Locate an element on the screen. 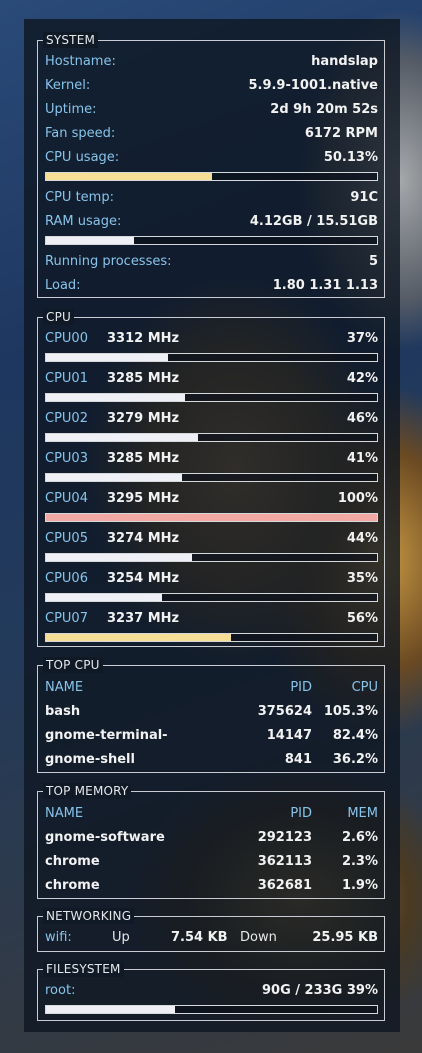 The width and height of the screenshot is (422, 1053). top-memory-pid: 292123 is located at coordinates (284, 837).